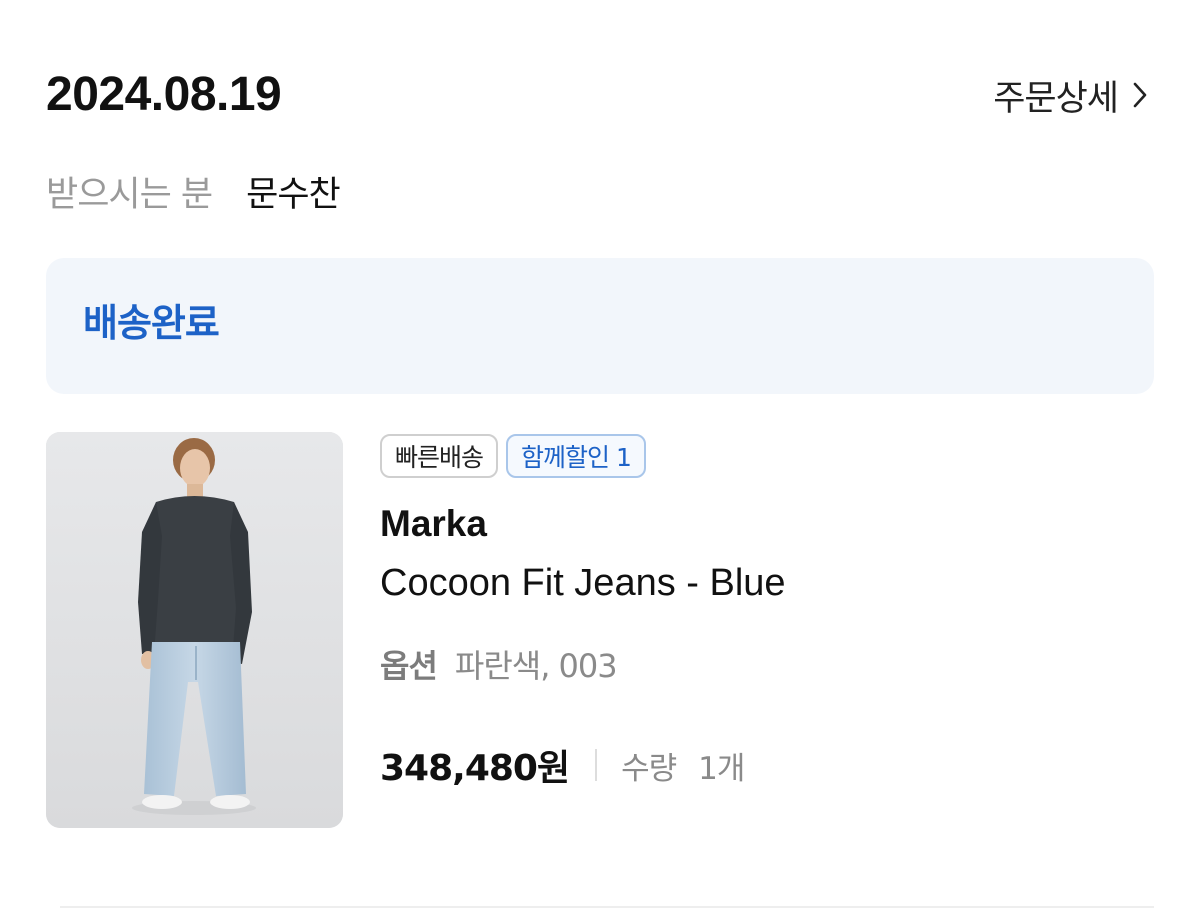 The width and height of the screenshot is (1200, 909). Describe the element at coordinates (409, 666) in the screenshot. I see `option-label: 옵션` at that location.